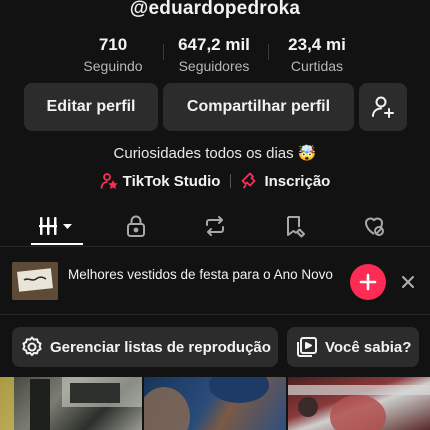 The height and width of the screenshot is (430, 430). I want to click on subscription-icon, so click(249, 180).